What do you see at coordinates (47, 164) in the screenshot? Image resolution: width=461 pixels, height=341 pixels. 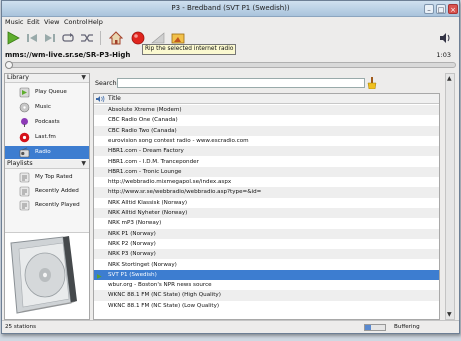 I see `playlists-header: Playlists ▼` at bounding box center [47, 164].